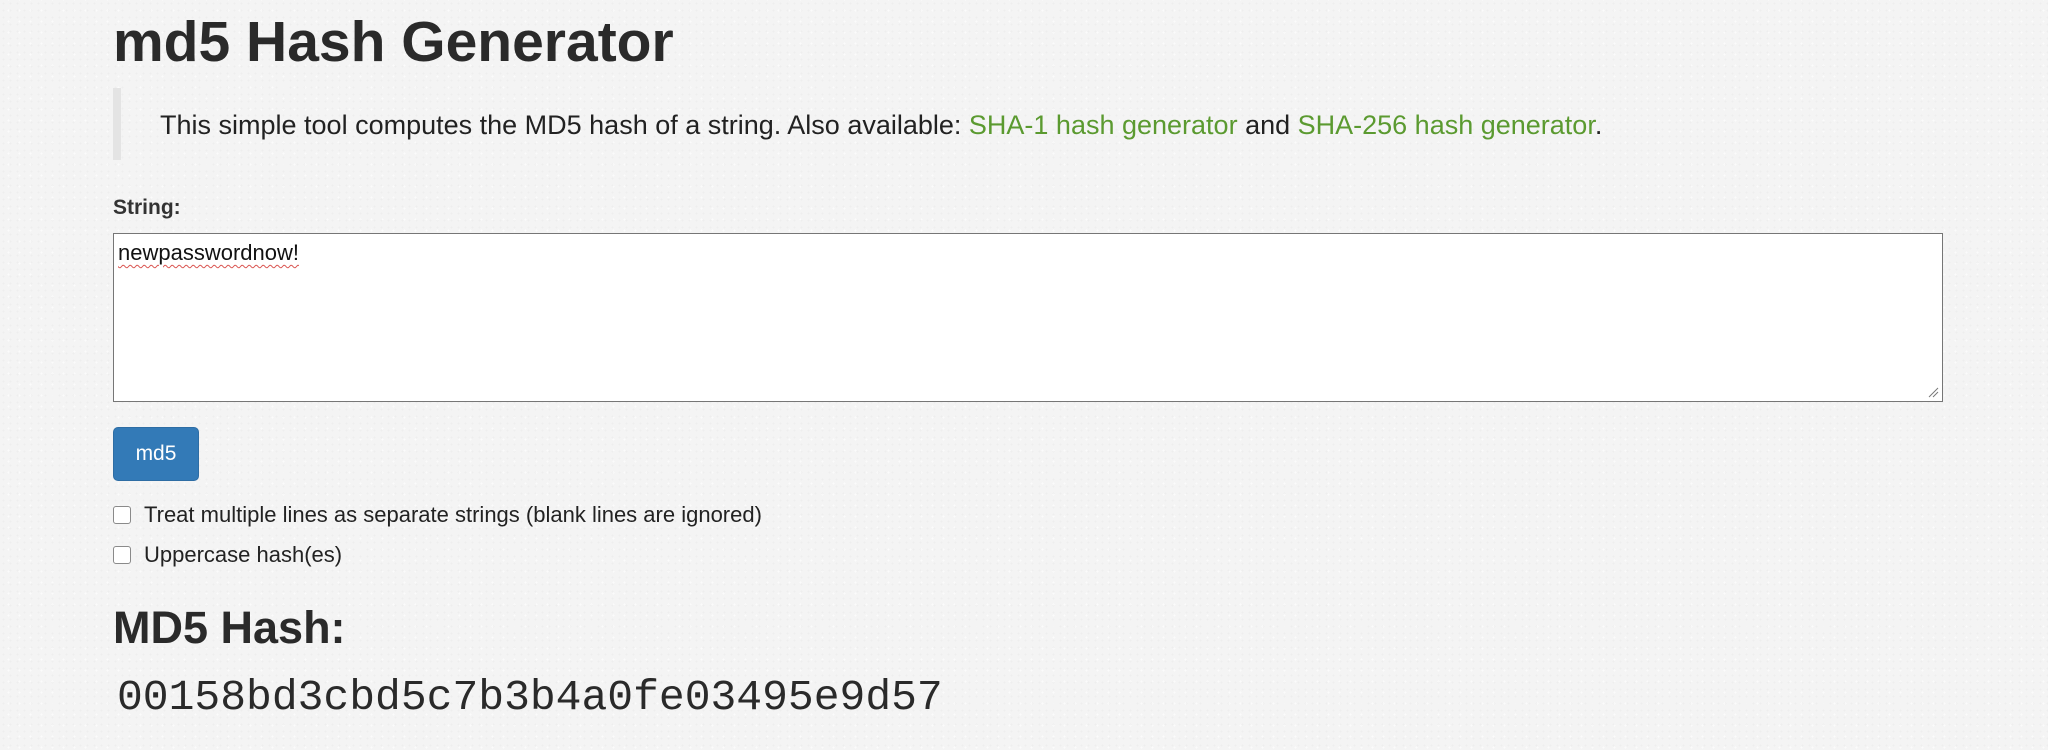  I want to click on separate-lines-checkbox, so click(122, 515).